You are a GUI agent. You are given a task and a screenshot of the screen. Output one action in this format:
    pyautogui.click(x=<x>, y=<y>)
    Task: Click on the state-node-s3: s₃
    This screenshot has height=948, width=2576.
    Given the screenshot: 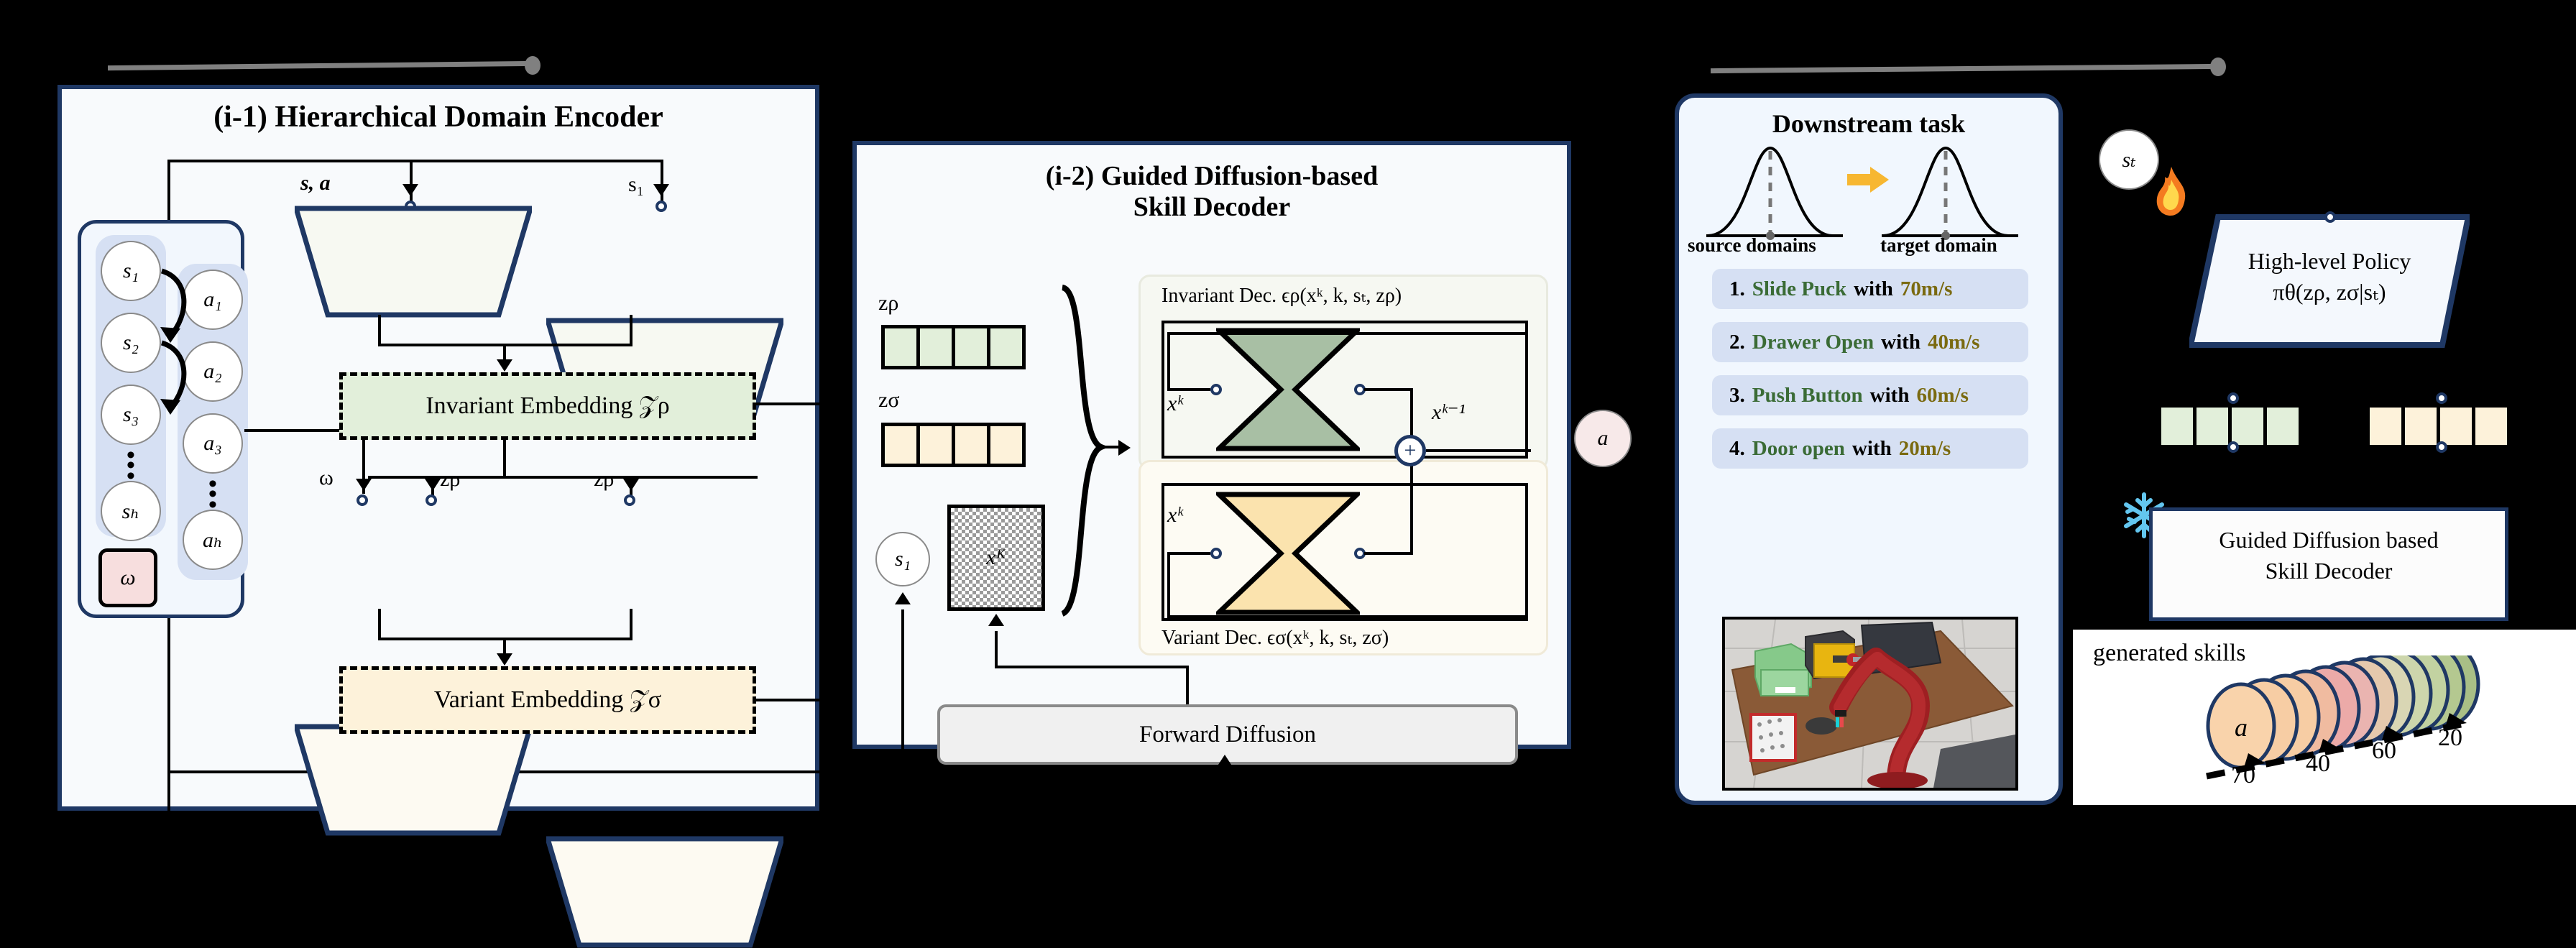 What is the action you would take?
    pyautogui.click(x=131, y=415)
    